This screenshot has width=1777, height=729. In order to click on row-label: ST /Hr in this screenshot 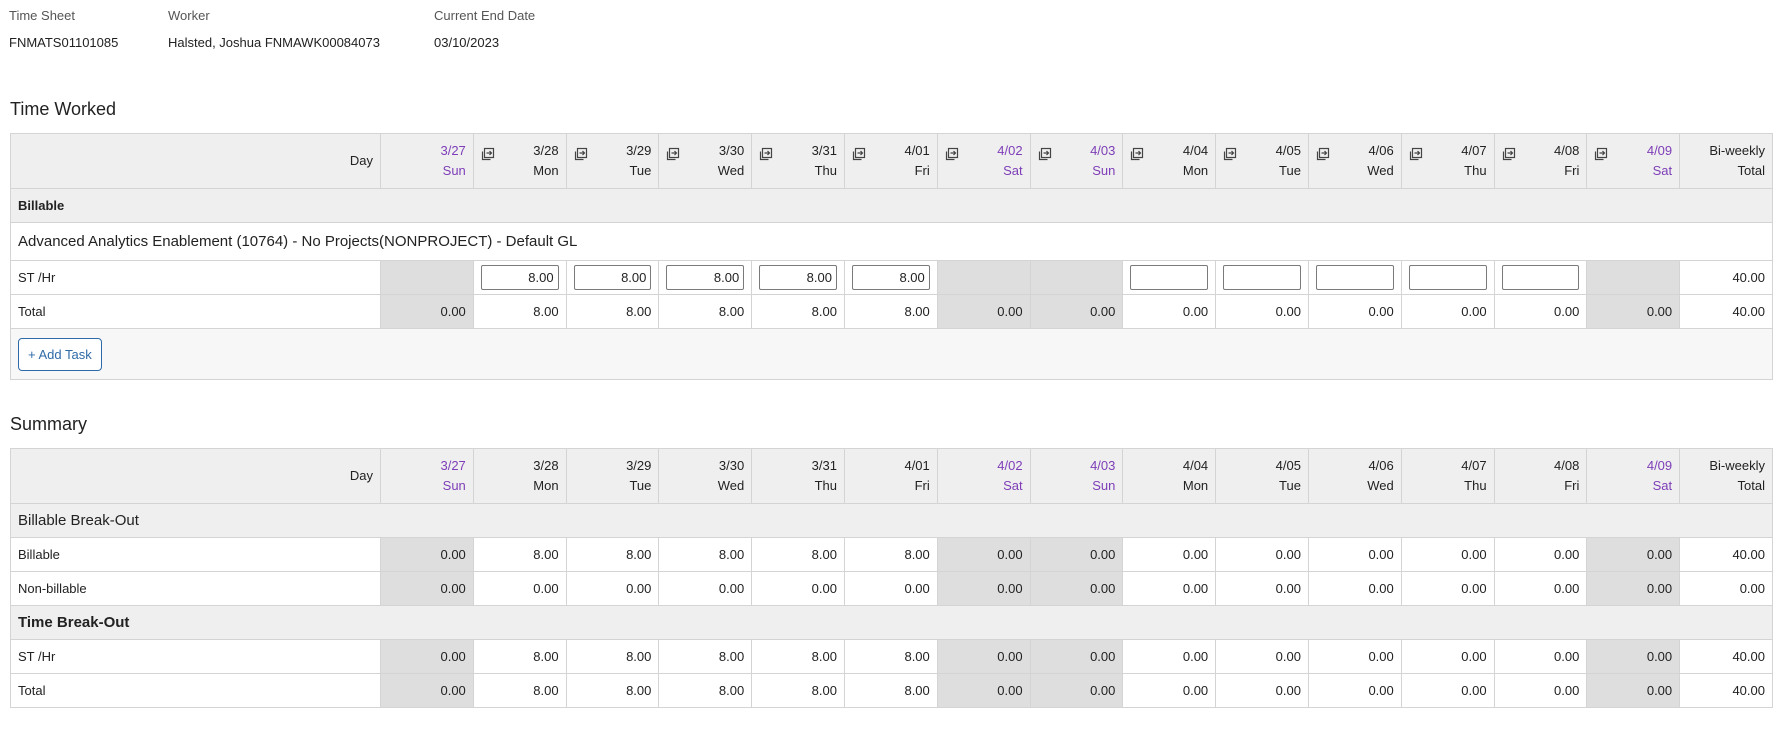, I will do `click(195, 656)`.